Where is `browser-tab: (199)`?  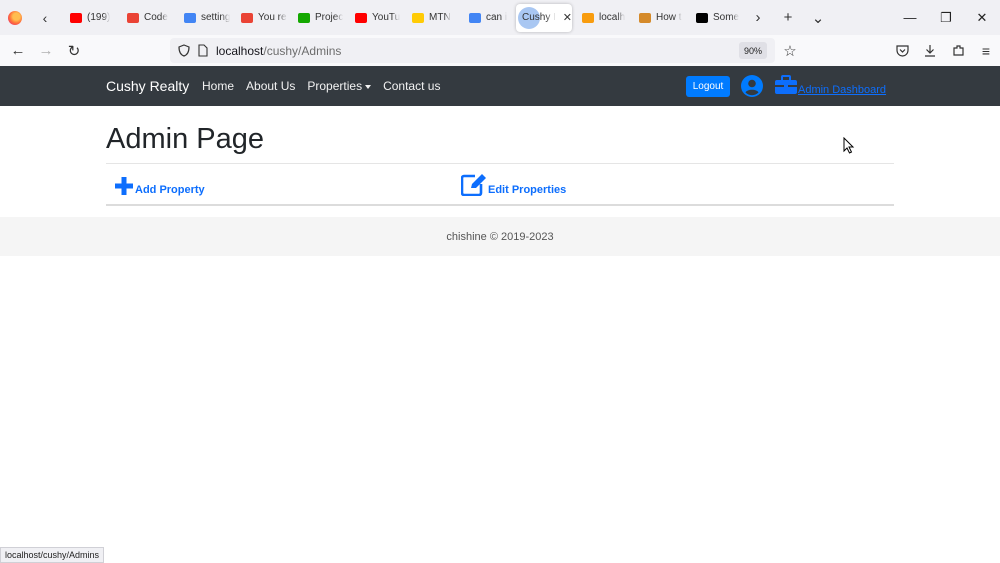 browser-tab: (199) is located at coordinates (88, 18).